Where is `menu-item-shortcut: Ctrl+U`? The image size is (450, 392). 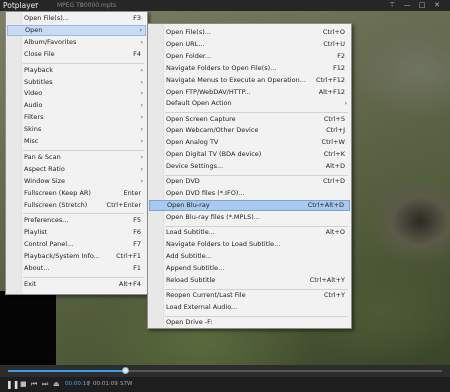 menu-item-shortcut: Ctrl+U is located at coordinates (334, 43).